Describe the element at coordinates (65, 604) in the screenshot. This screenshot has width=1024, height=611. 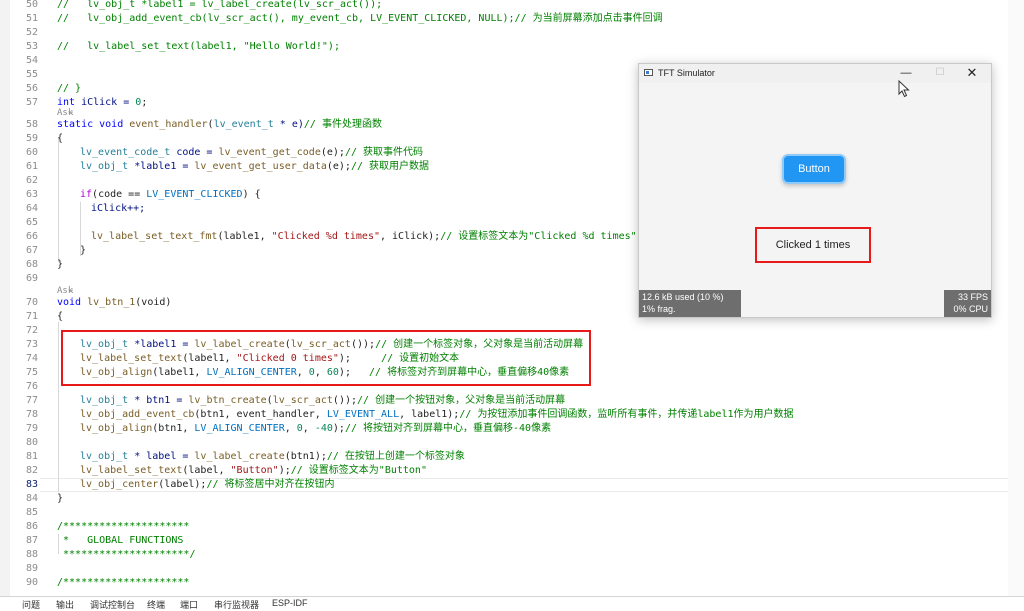
I see `tab-output: 输出` at that location.